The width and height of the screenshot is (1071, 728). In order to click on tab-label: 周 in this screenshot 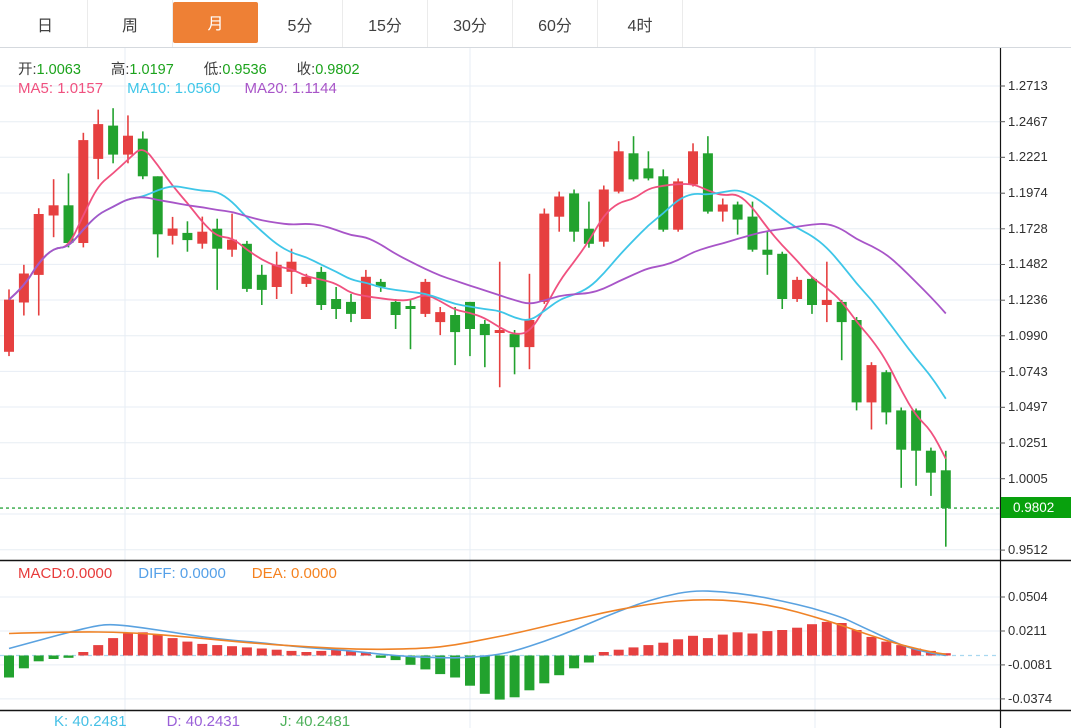, I will do `click(129, 26)`.